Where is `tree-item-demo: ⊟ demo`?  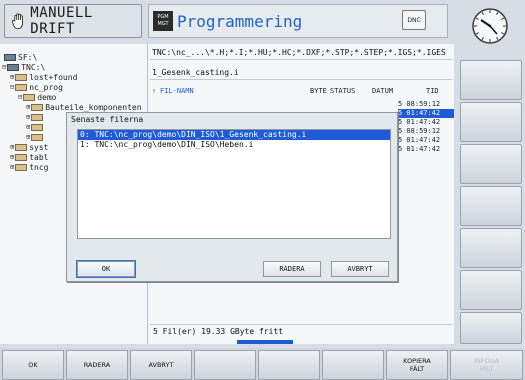
tree-item-demo: ⊟ demo is located at coordinates (37, 97).